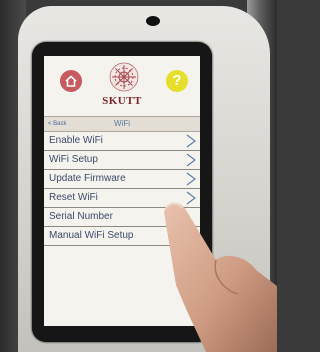  I want to click on screen-header: SKUTT ?, so click(122, 86).